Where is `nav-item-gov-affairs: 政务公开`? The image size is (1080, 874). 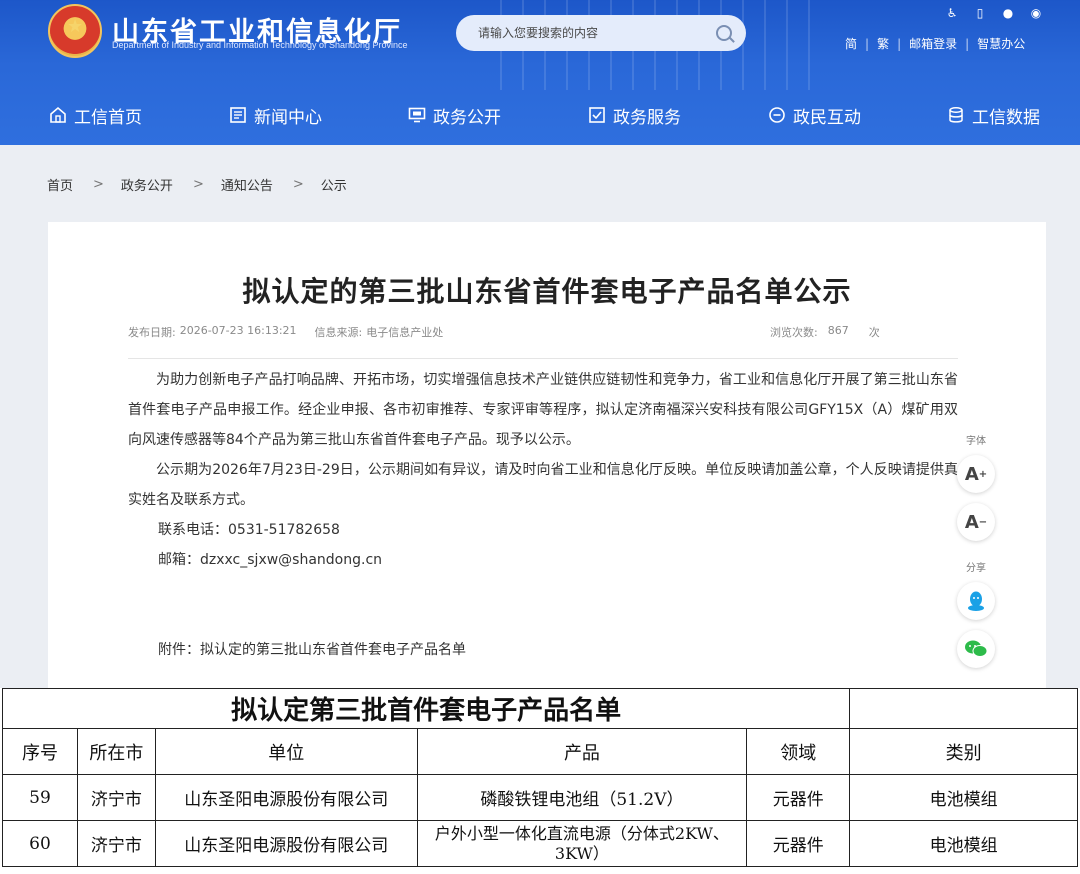
nav-item-gov-affairs: 政务公开 is located at coordinates (454, 115).